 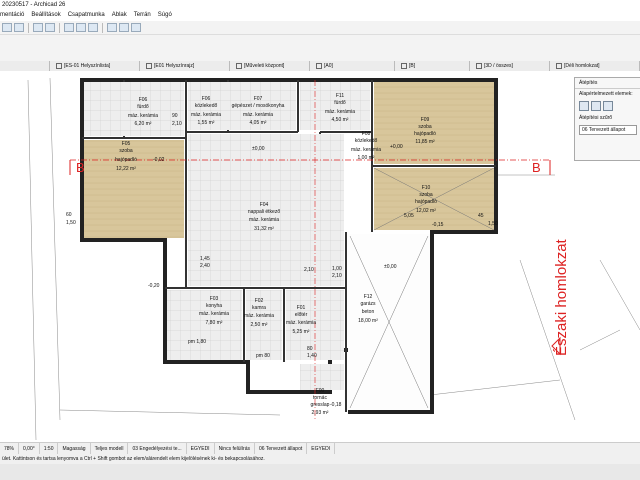 What do you see at coordinates (12, 15) in the screenshot?
I see `menu-item-documentation: mentáció` at bounding box center [12, 15].